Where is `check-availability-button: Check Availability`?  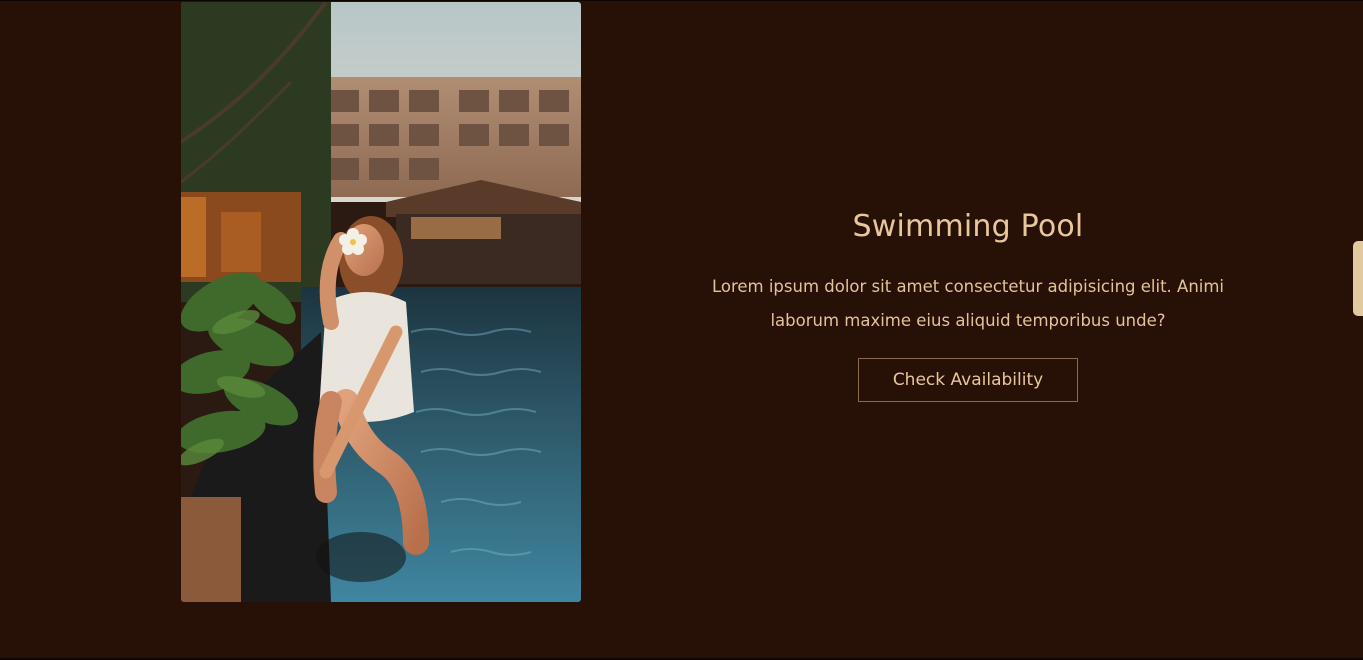 check-availability-button: Check Availability is located at coordinates (968, 380).